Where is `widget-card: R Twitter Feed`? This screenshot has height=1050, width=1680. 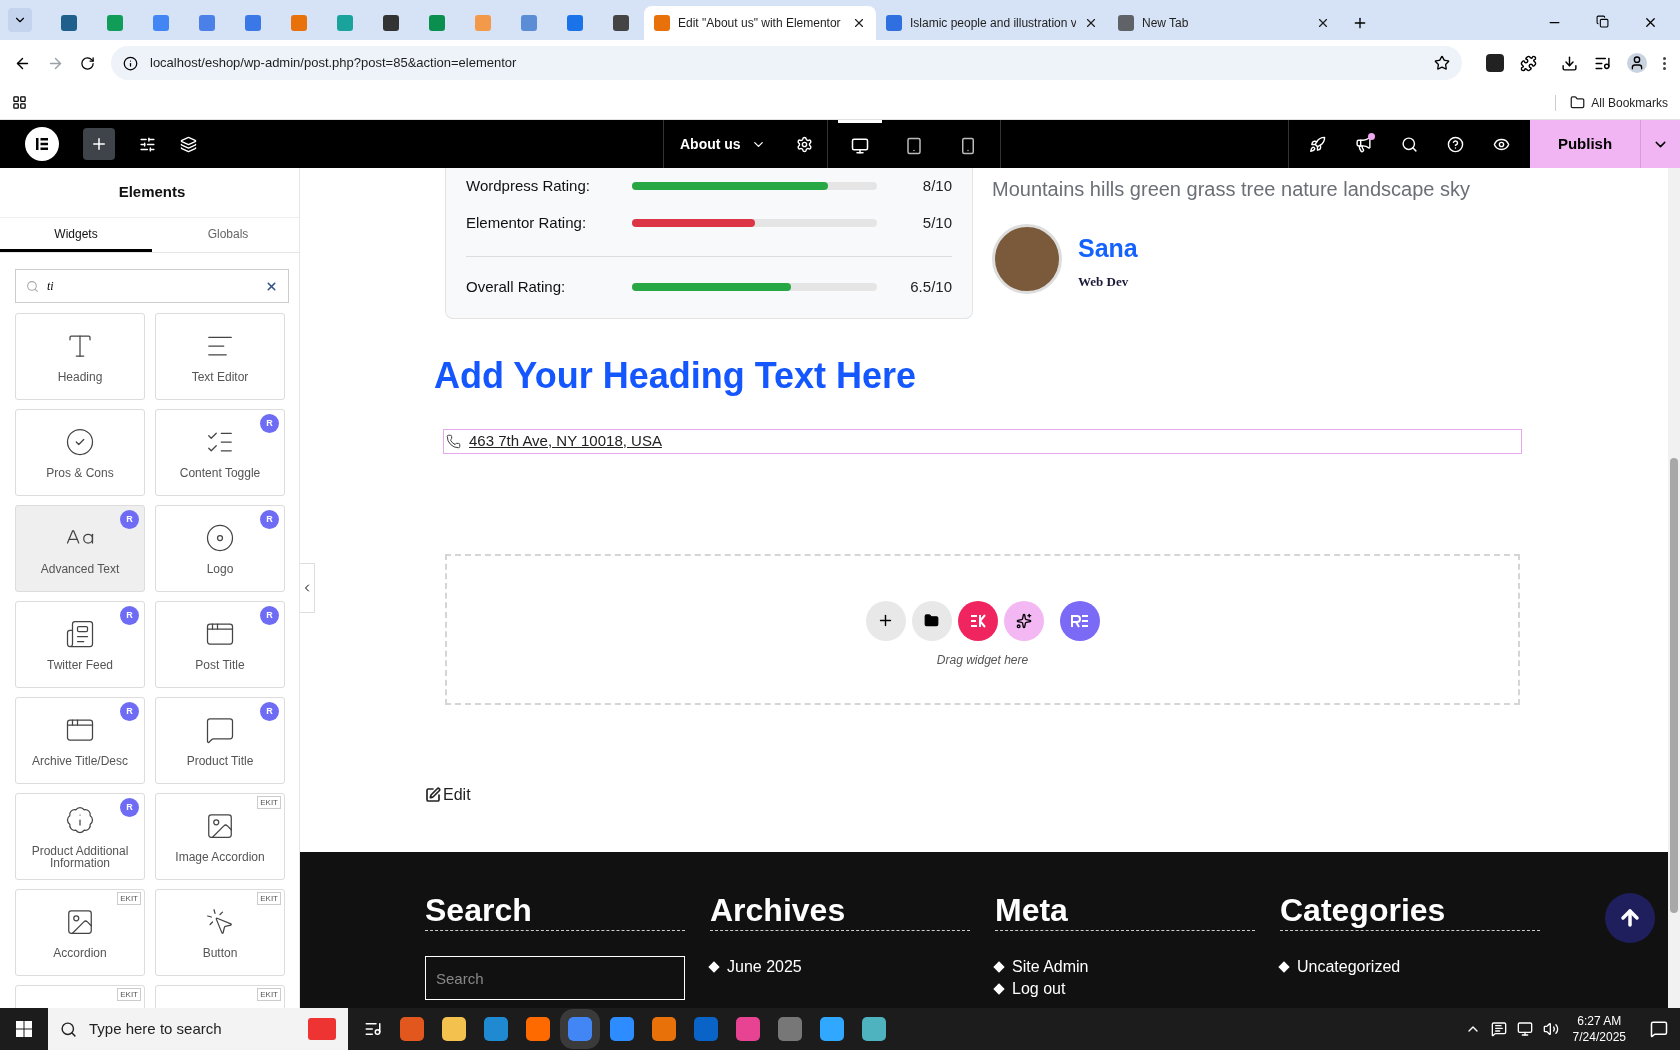
widget-card: R Twitter Feed is located at coordinates (80, 644).